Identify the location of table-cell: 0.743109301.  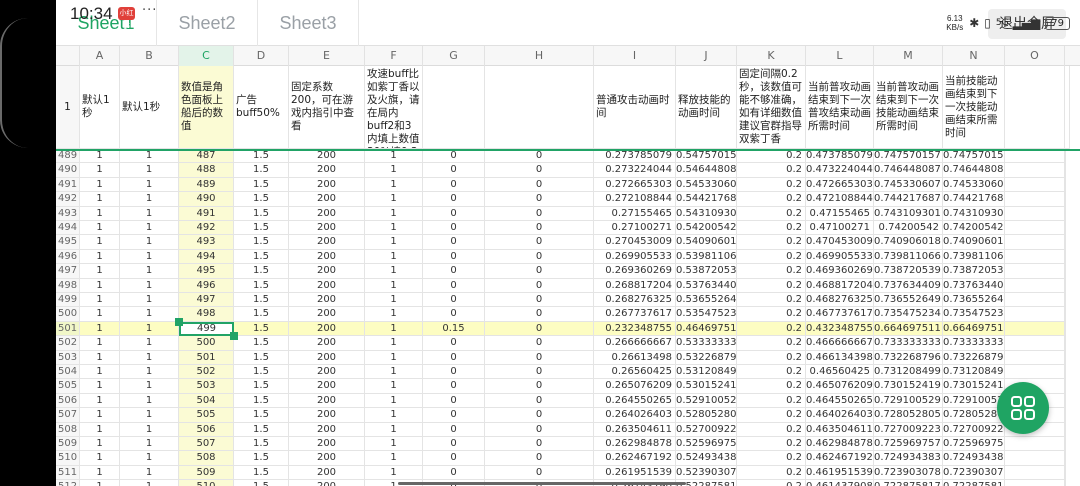
(908, 213).